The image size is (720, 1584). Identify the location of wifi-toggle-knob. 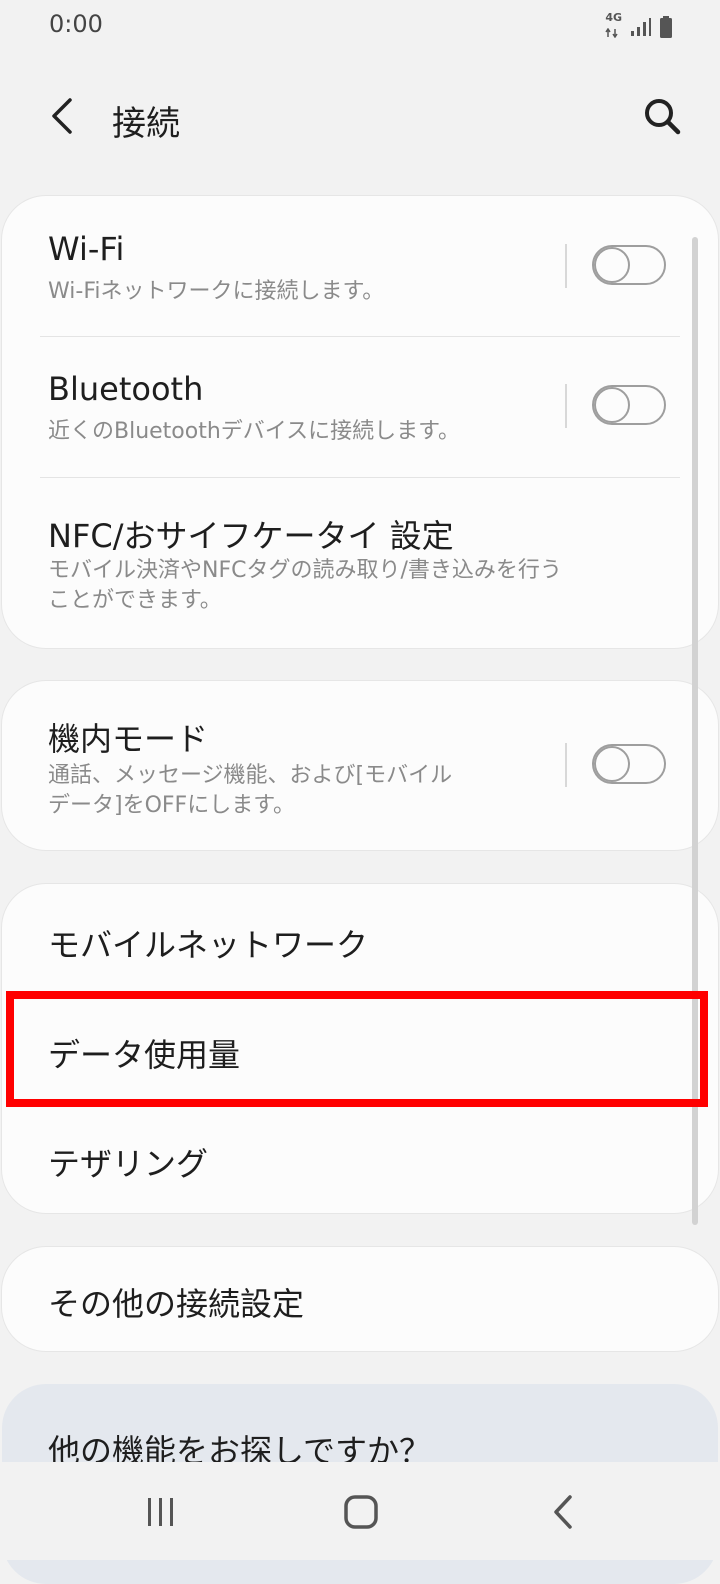
(612, 265).